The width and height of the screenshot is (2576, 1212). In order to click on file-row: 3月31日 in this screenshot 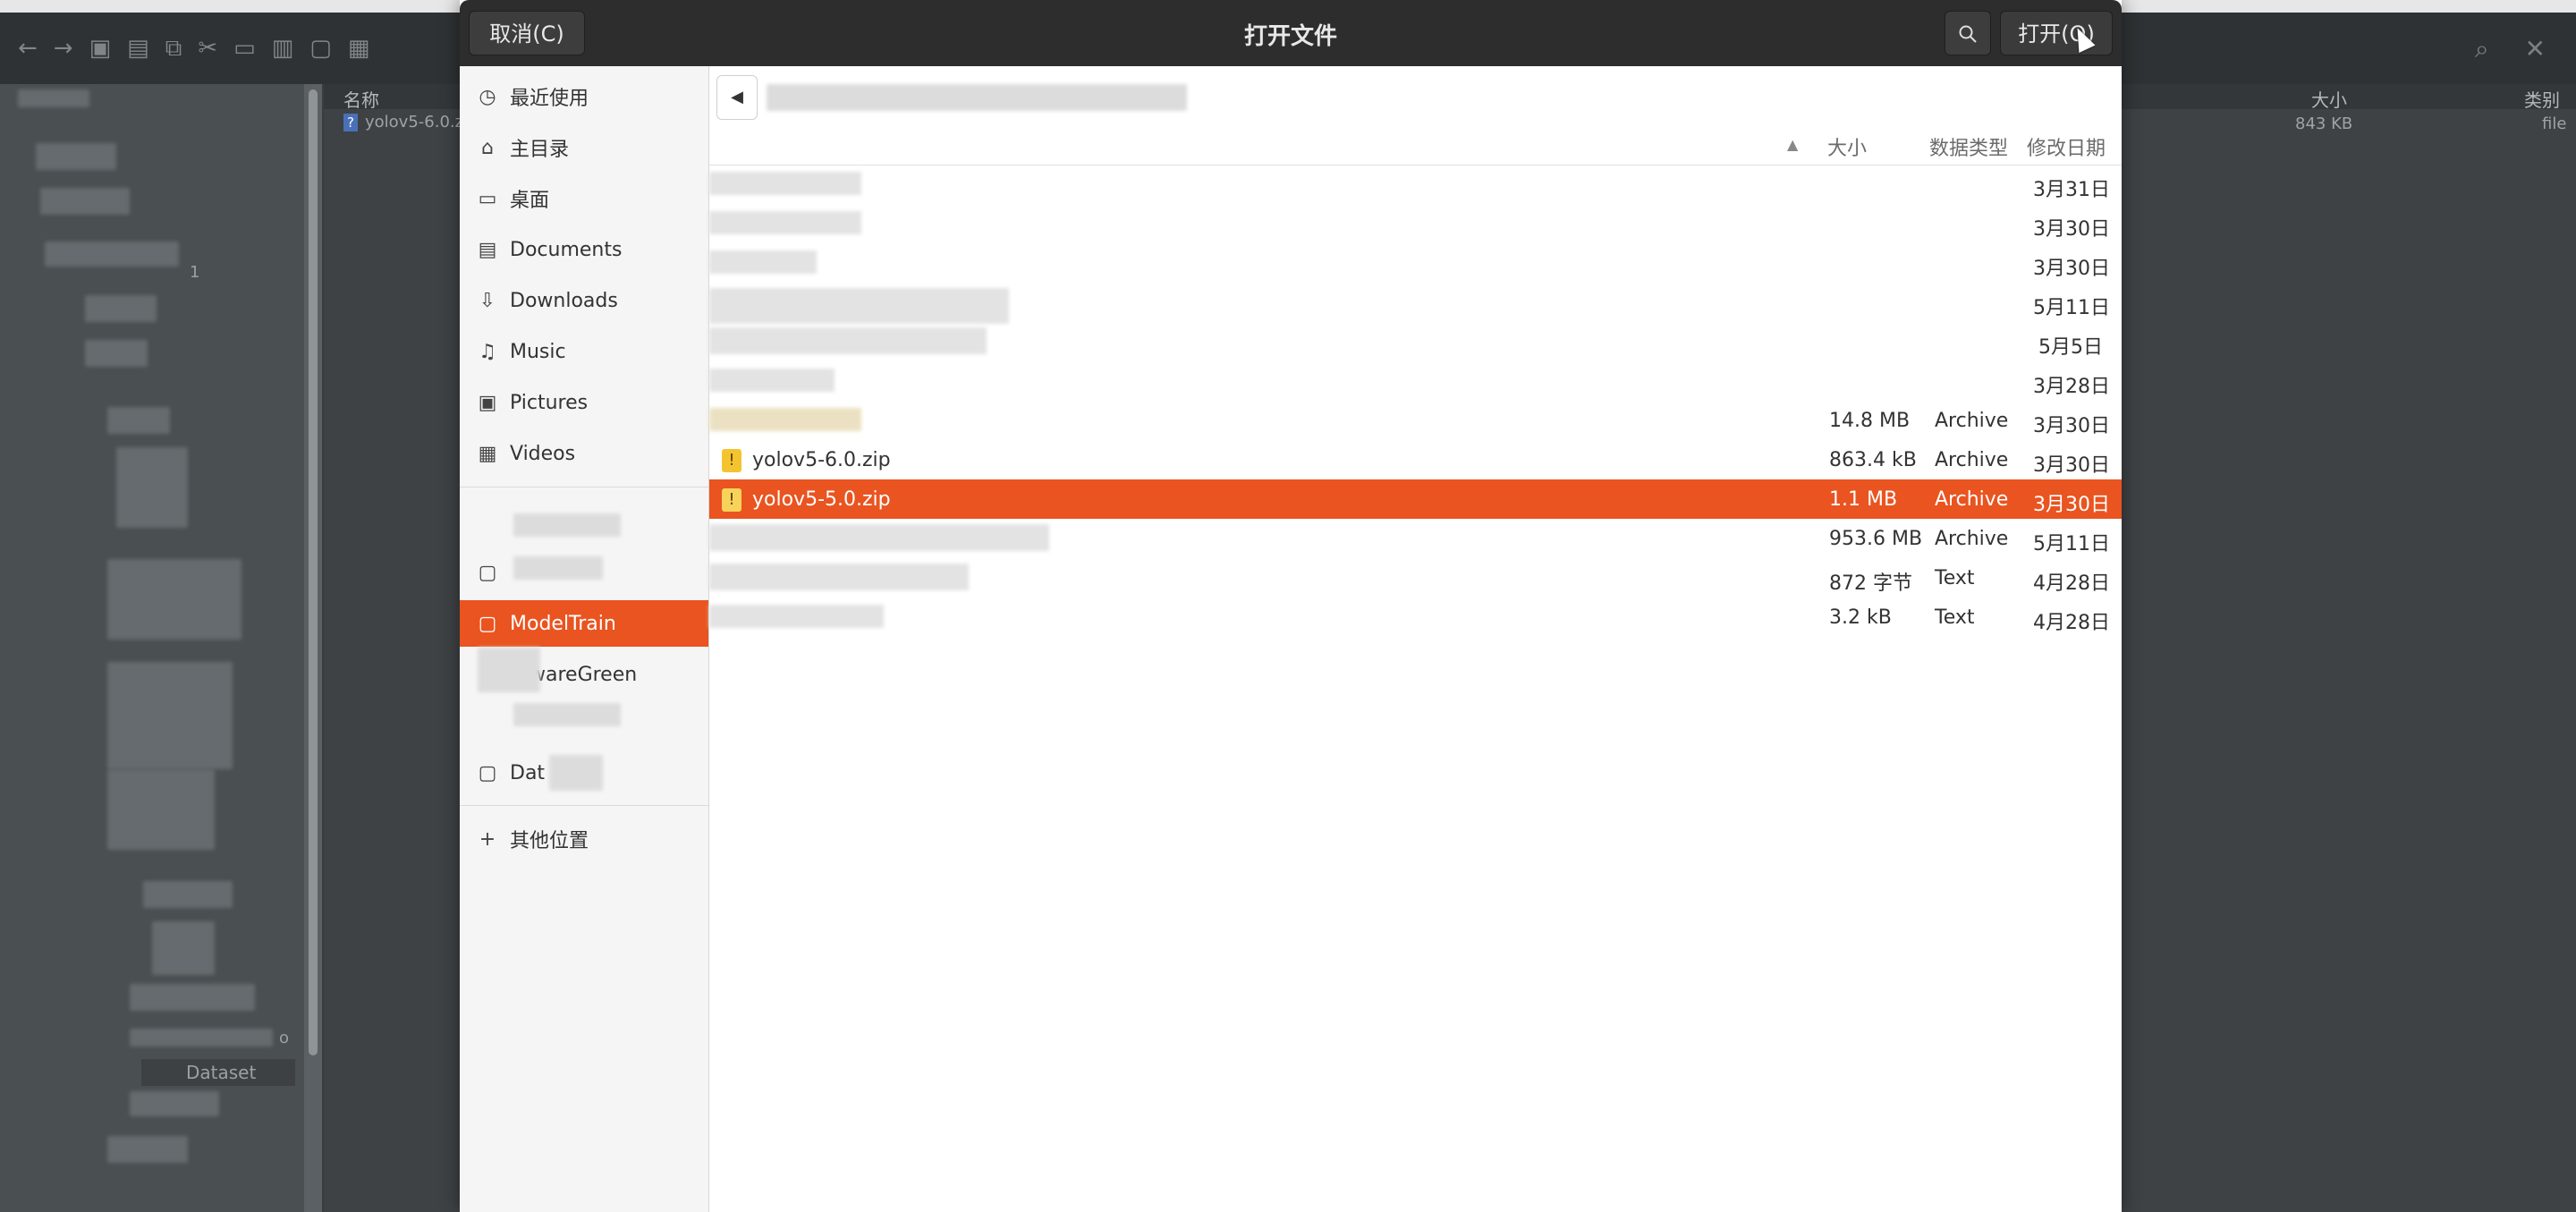, I will do `click(1415, 184)`.